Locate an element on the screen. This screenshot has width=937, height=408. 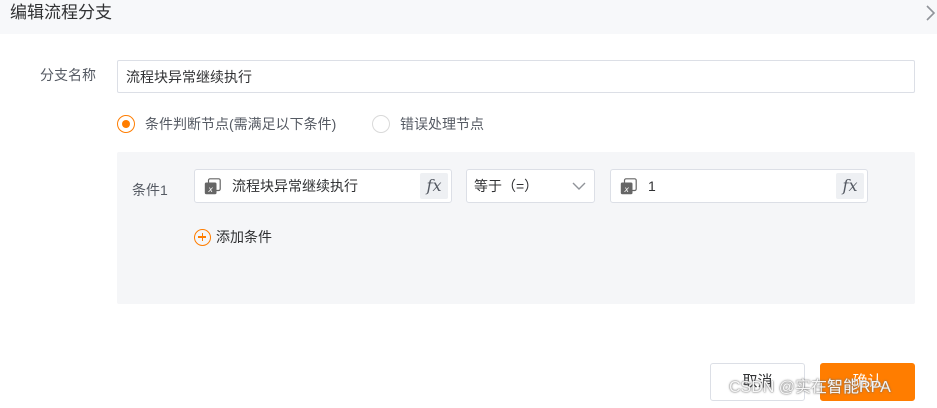
radio-condition-node: 条件判断节点(需满足以下条件) is located at coordinates (226, 124).